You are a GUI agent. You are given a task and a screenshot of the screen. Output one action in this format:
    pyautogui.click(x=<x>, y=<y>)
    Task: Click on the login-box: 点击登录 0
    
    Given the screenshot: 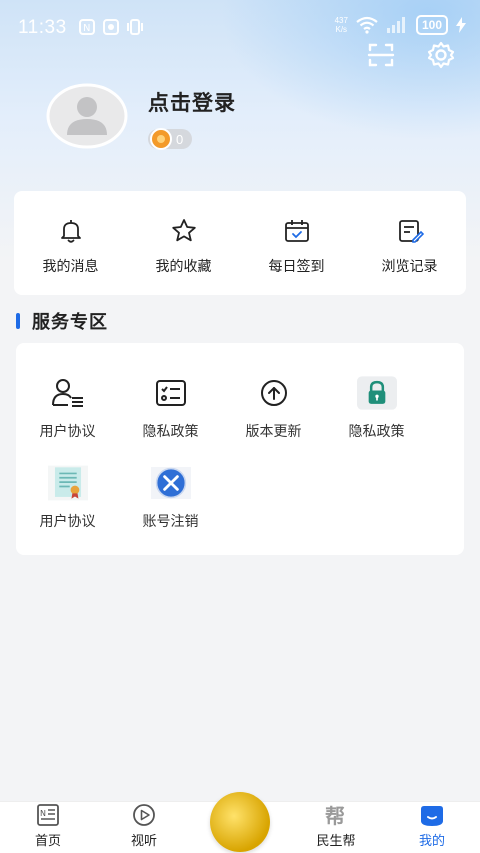 What is the action you would take?
    pyautogui.click(x=192, y=116)
    